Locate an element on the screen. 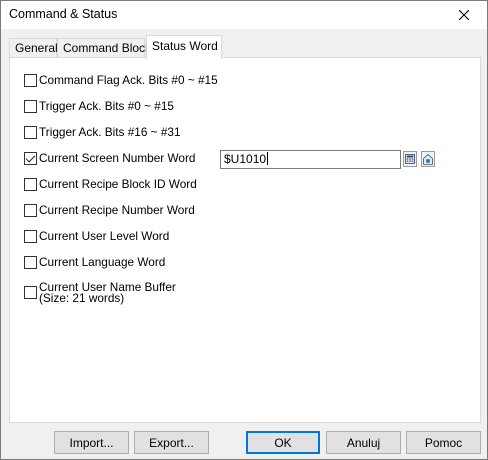 The width and height of the screenshot is (488, 460). address-keypad-button is located at coordinates (410, 159).